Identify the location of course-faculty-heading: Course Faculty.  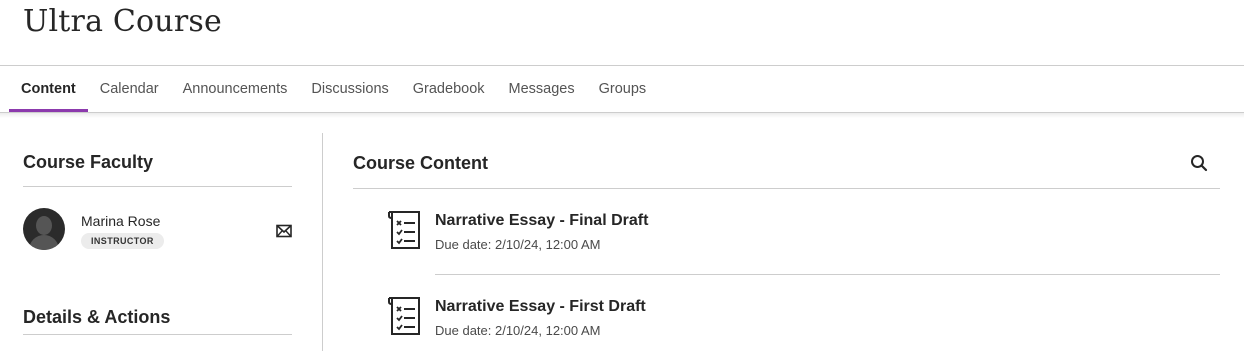
(157, 160).